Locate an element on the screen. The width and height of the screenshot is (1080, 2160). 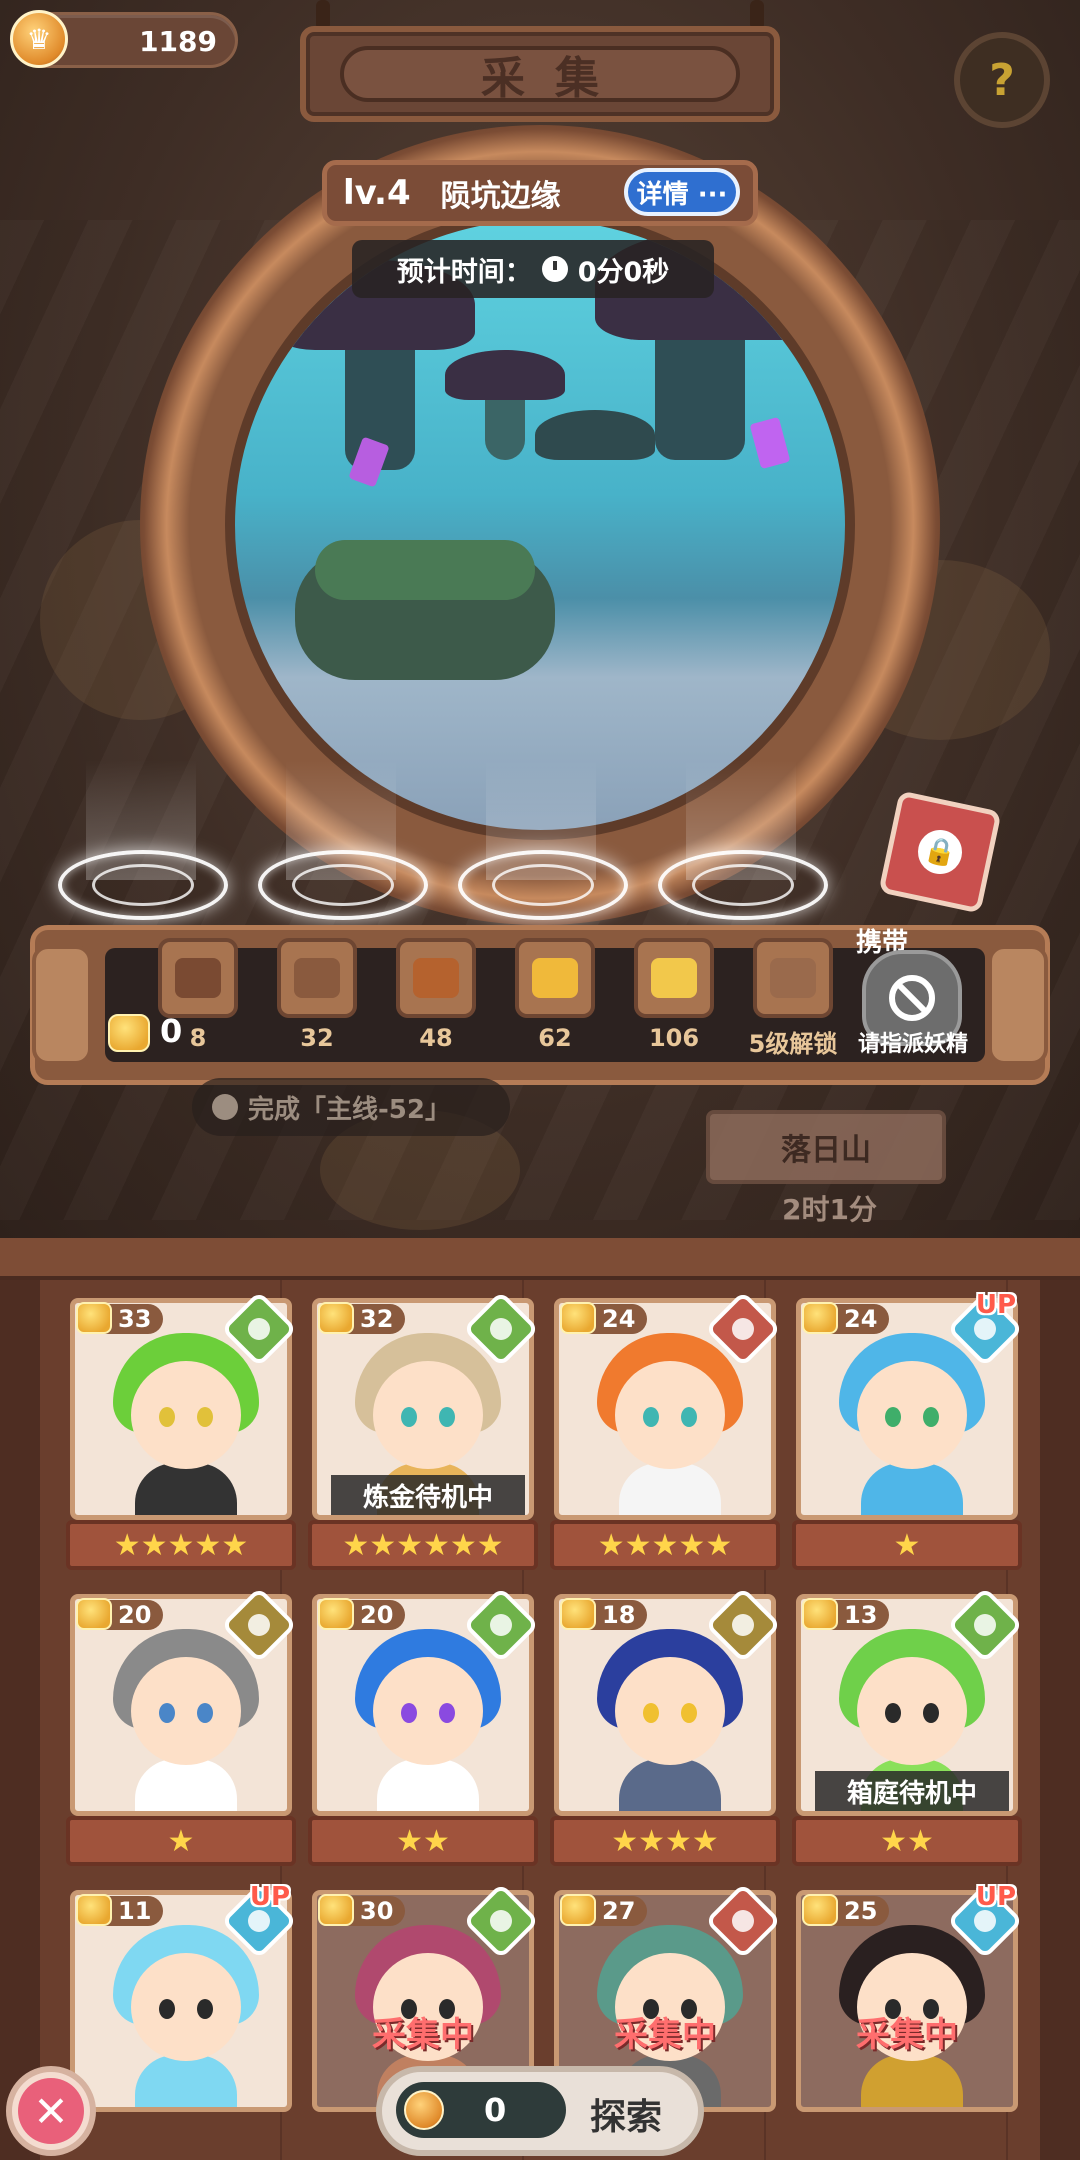
fairy-card: 18 ★★★★ is located at coordinates (666, 1736).